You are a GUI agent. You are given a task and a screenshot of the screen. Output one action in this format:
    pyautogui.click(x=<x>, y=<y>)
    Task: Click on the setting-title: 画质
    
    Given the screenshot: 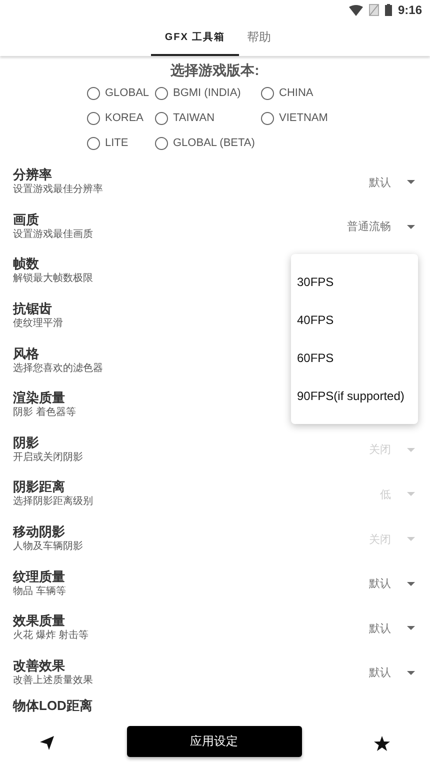 What is the action you would take?
    pyautogui.click(x=26, y=220)
    